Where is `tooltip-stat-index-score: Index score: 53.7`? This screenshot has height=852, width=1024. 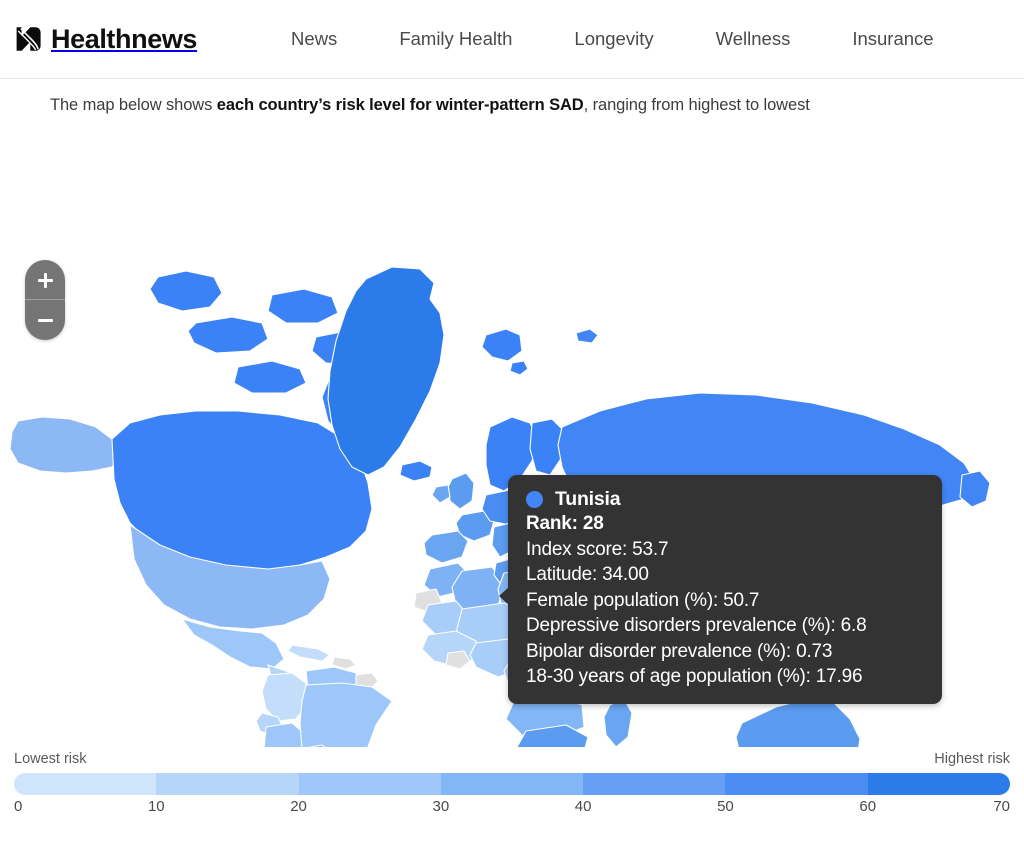
tooltip-stat-index-score: Index score: 53.7 is located at coordinates (597, 549).